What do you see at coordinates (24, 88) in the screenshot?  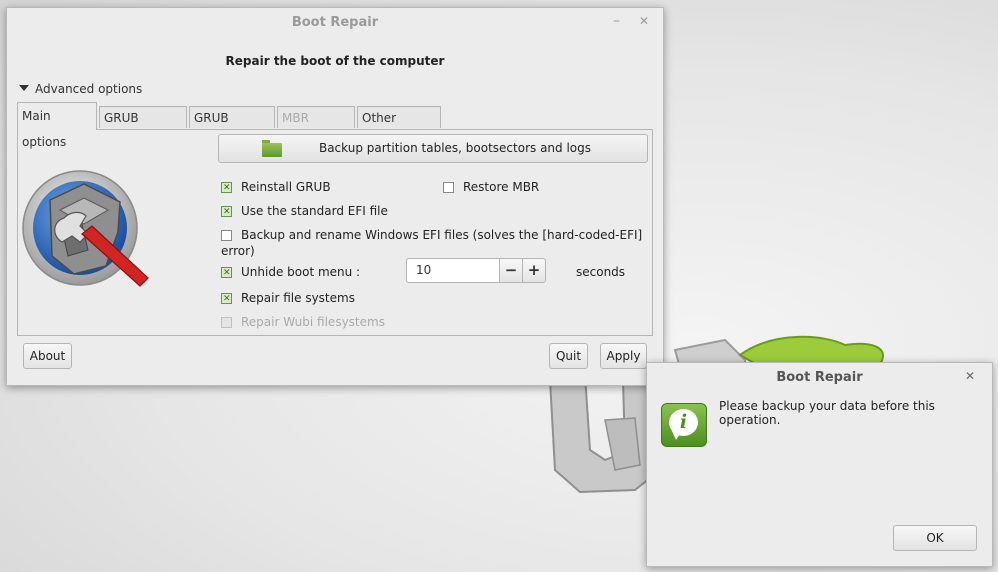 I see `triangle-down-icon` at bounding box center [24, 88].